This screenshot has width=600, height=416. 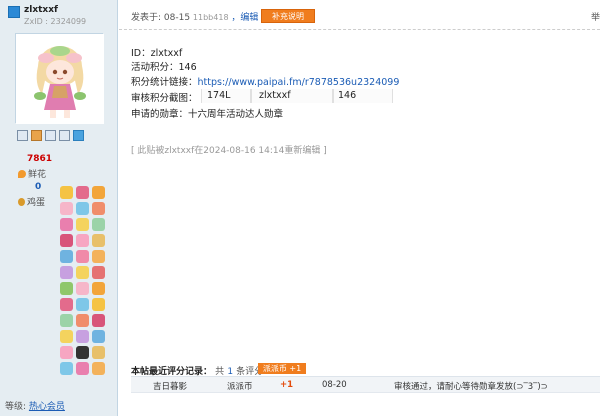 What do you see at coordinates (161, 18) in the screenshot?
I see `post-time-prefix: 发表于: 08-15` at bounding box center [161, 18].